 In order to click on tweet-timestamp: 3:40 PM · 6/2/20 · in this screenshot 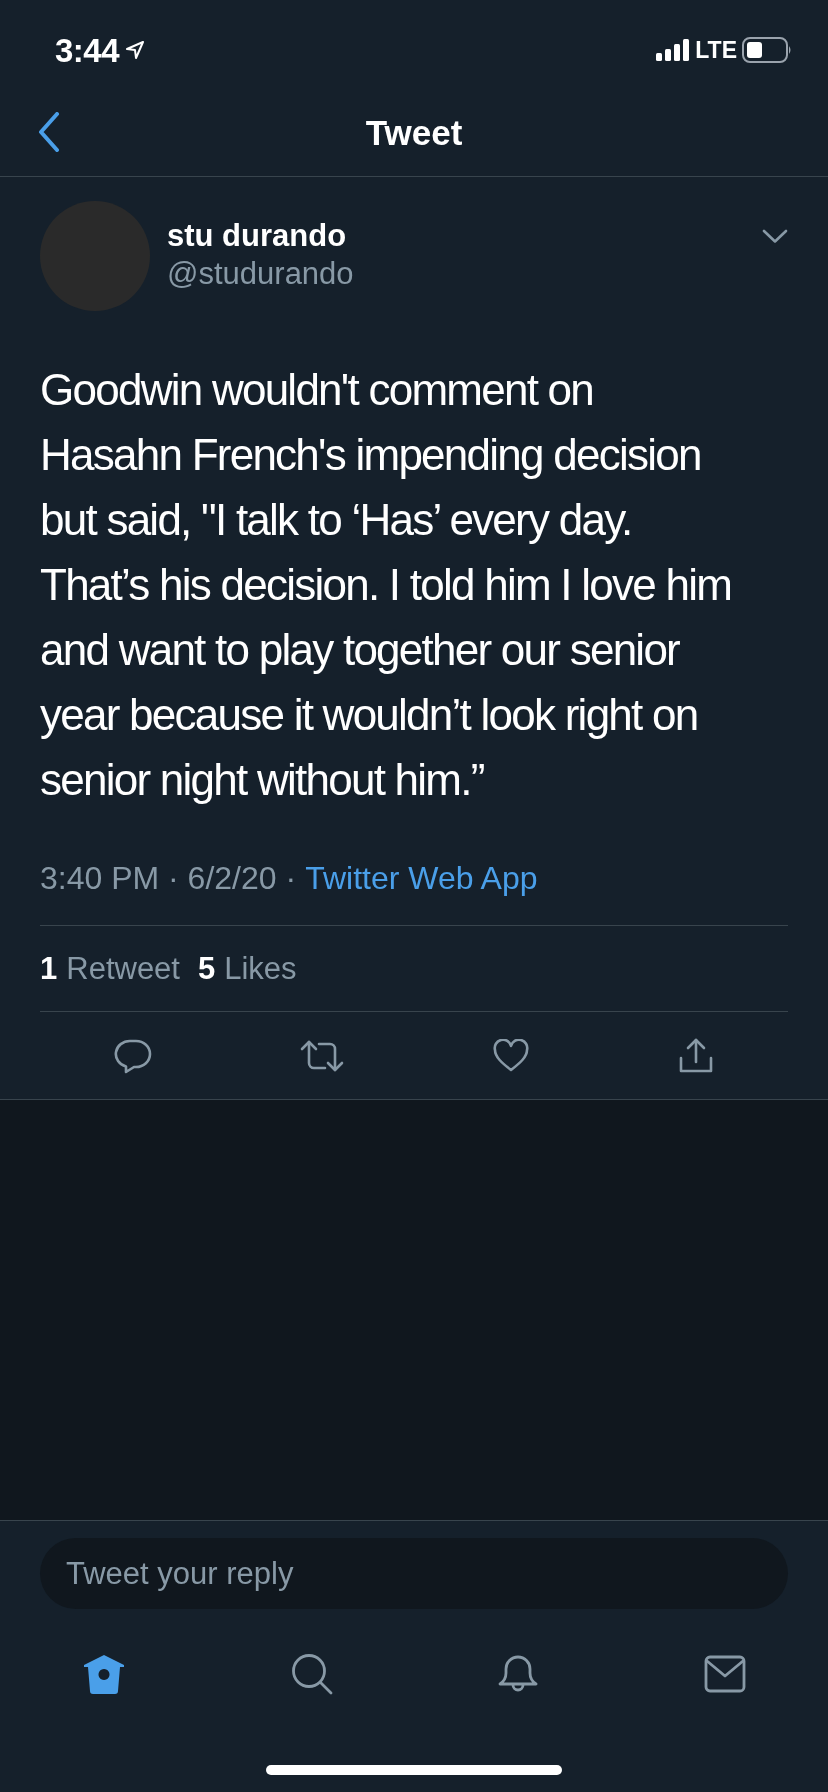, I will do `click(168, 878)`.